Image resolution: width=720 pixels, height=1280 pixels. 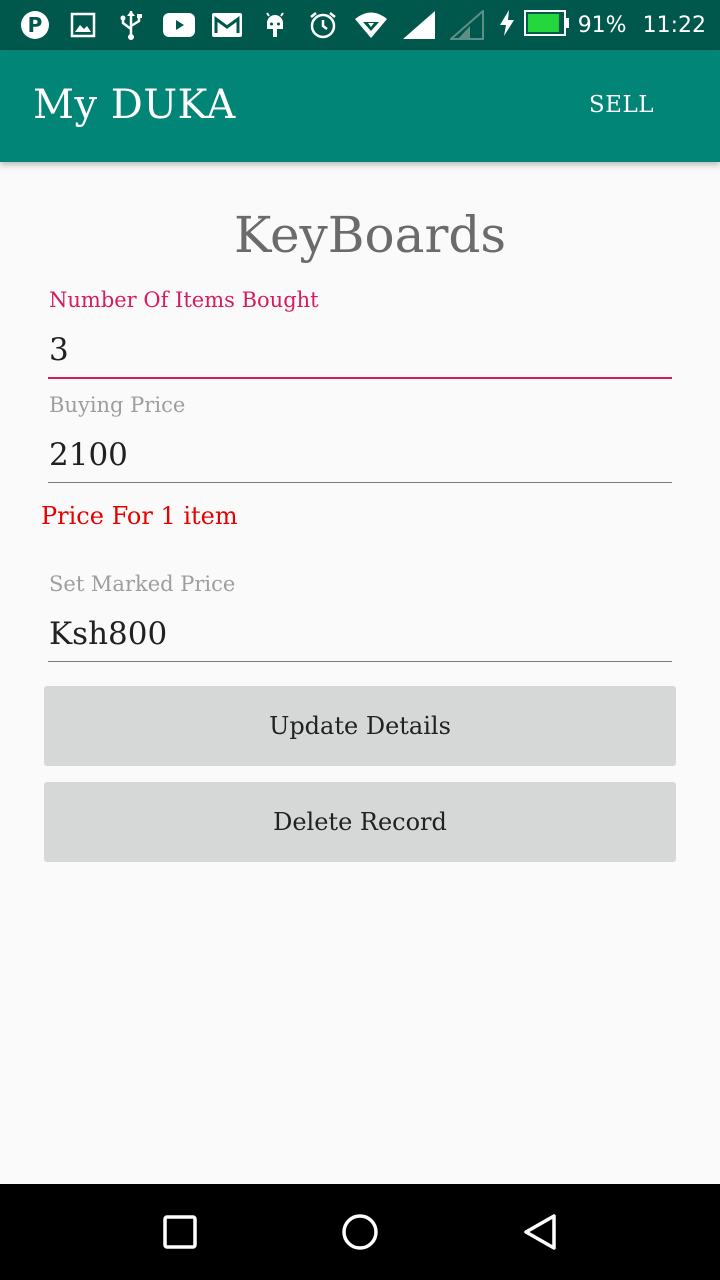 I want to click on battery-percent: 91%, so click(x=602, y=25).